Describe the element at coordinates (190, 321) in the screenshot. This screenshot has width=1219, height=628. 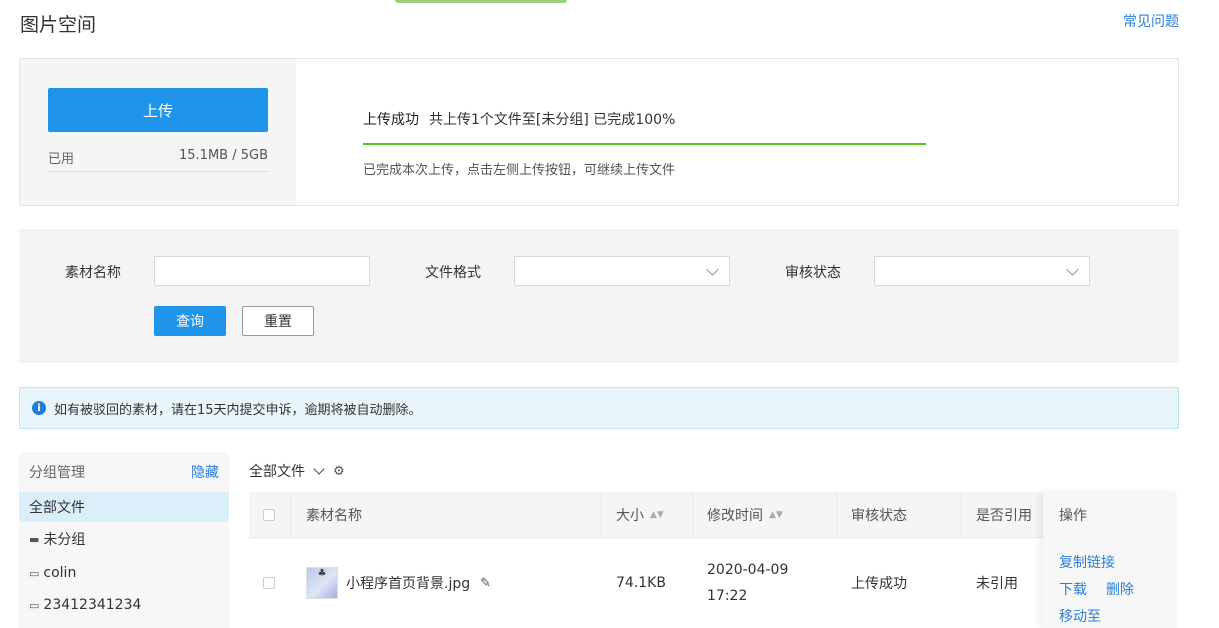
I see `query-button: 查询` at that location.